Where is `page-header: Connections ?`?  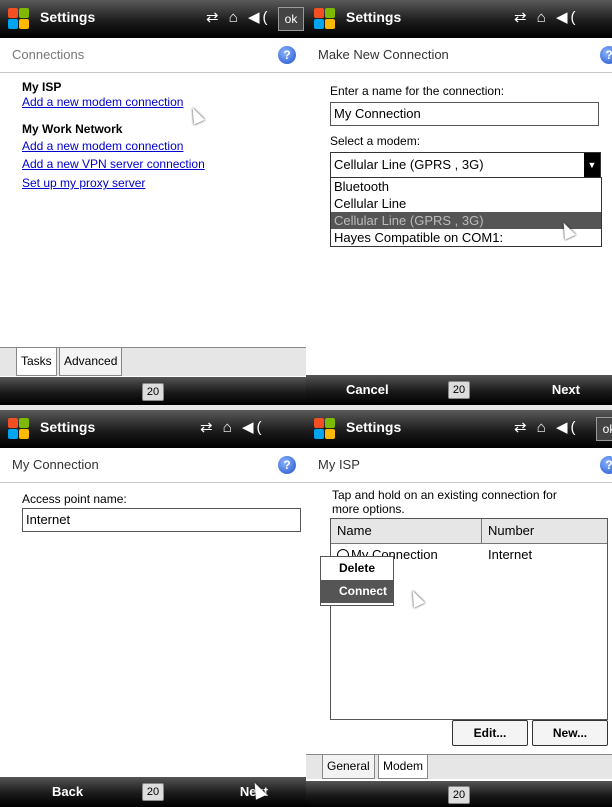
page-header: Connections ? is located at coordinates (153, 55).